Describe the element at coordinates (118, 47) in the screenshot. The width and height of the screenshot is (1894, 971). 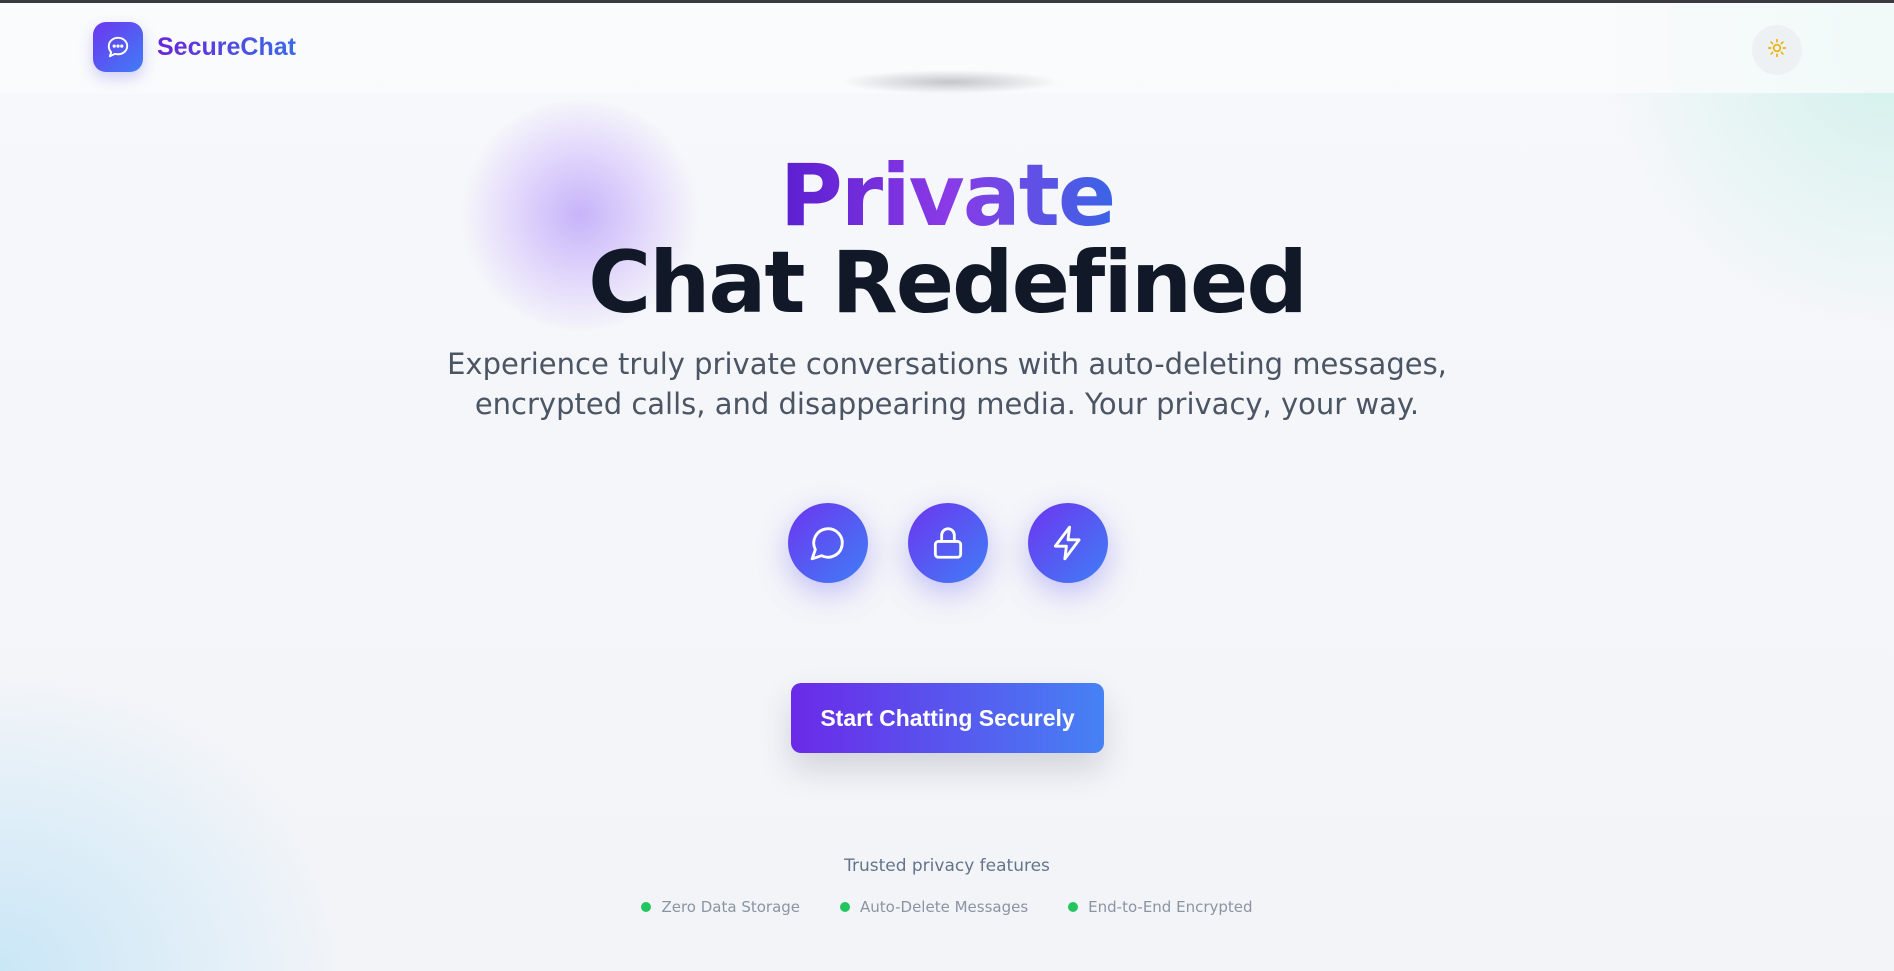
I see `chat-bubble-dots-icon` at that location.